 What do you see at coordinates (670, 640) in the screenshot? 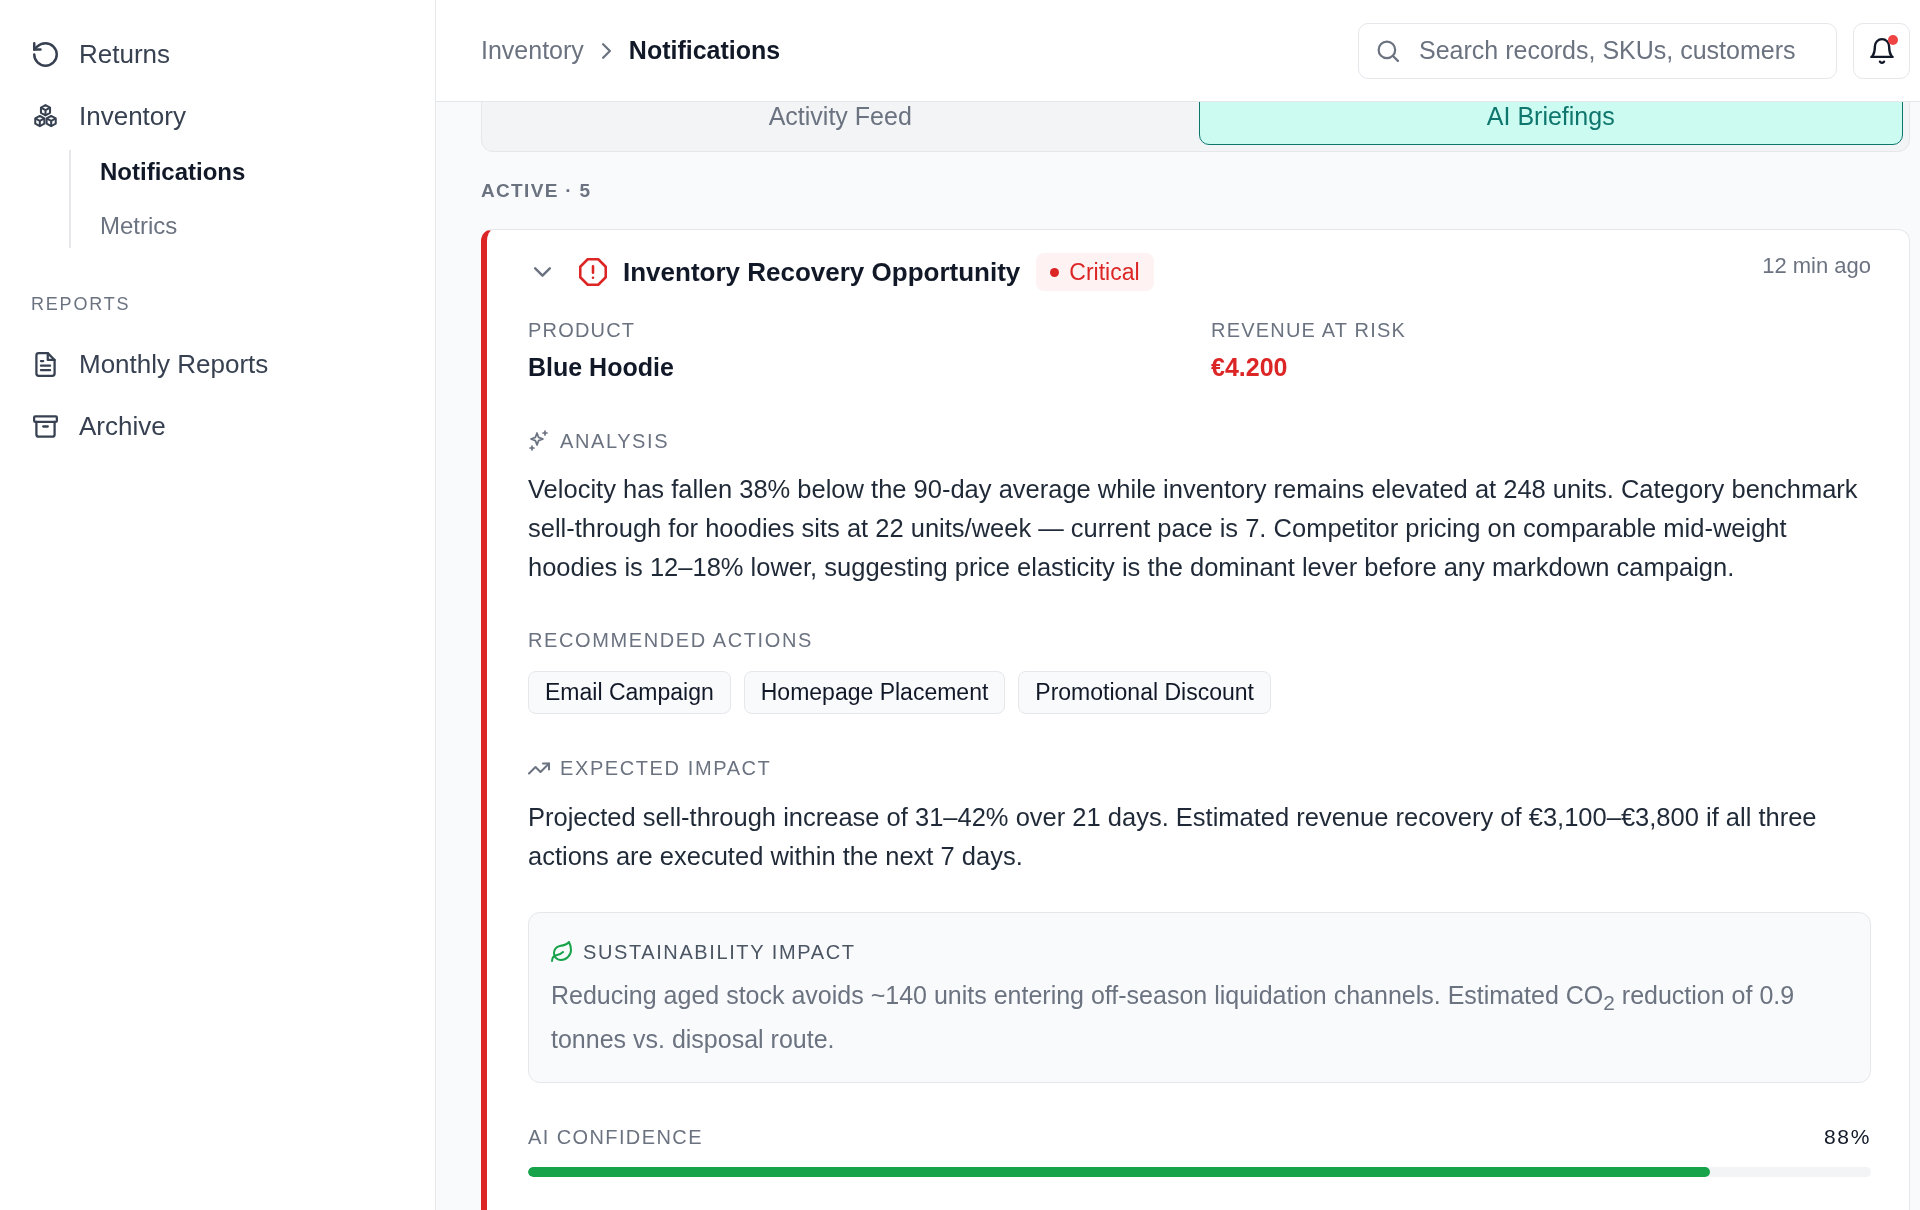
I see `section-heading: RECOMMENDED ACTIONS` at bounding box center [670, 640].